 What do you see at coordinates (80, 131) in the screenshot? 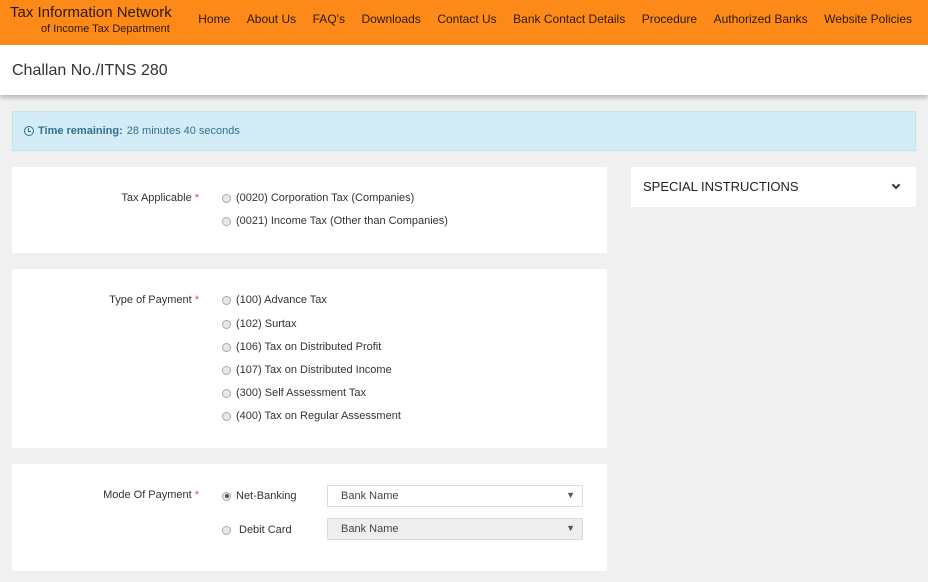
I see `timer-label: Time remaining:` at bounding box center [80, 131].